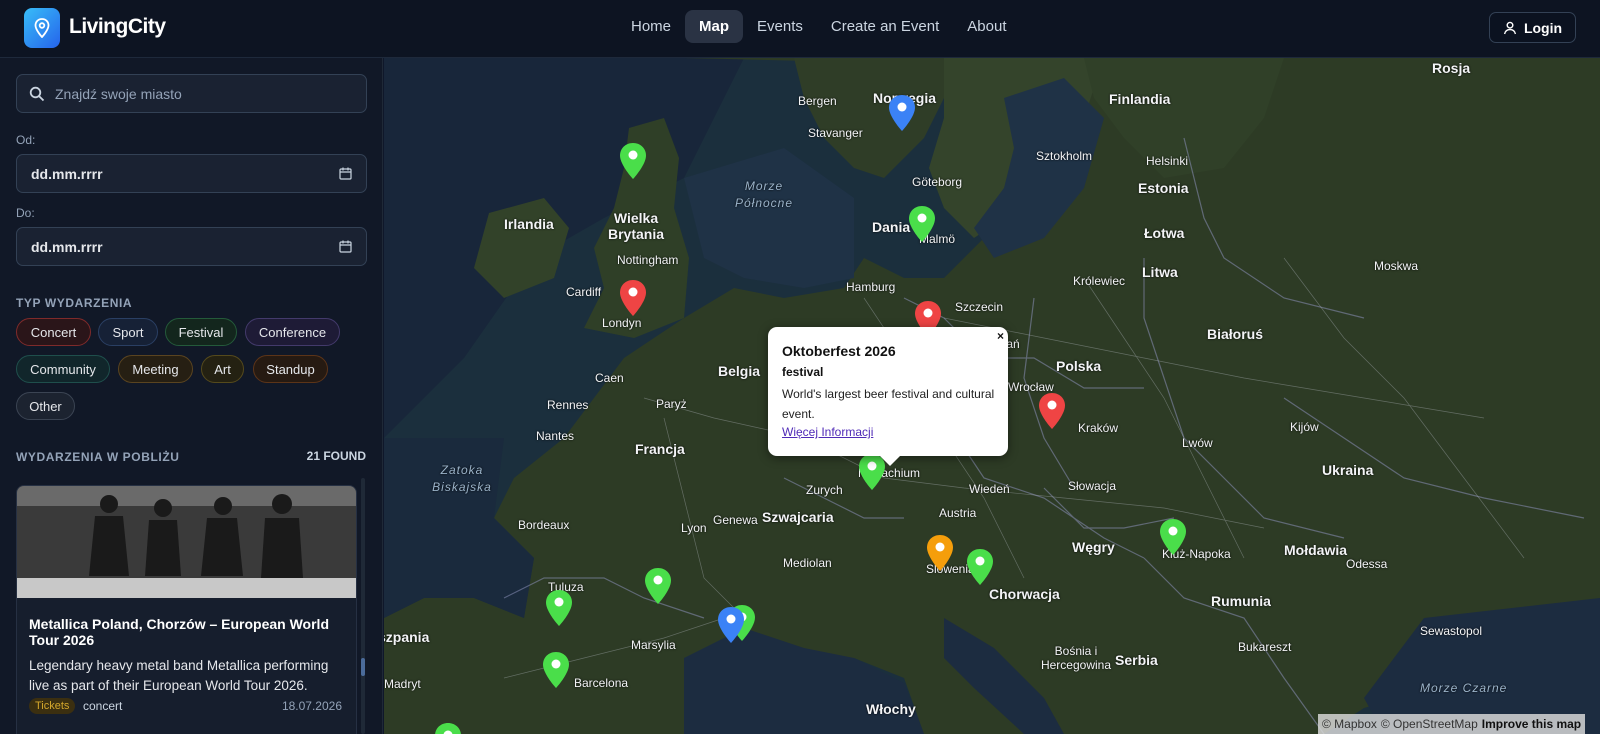 This screenshot has height=734, width=1600. What do you see at coordinates (671, 404) in the screenshot?
I see `map-label-paris: Paryż` at bounding box center [671, 404].